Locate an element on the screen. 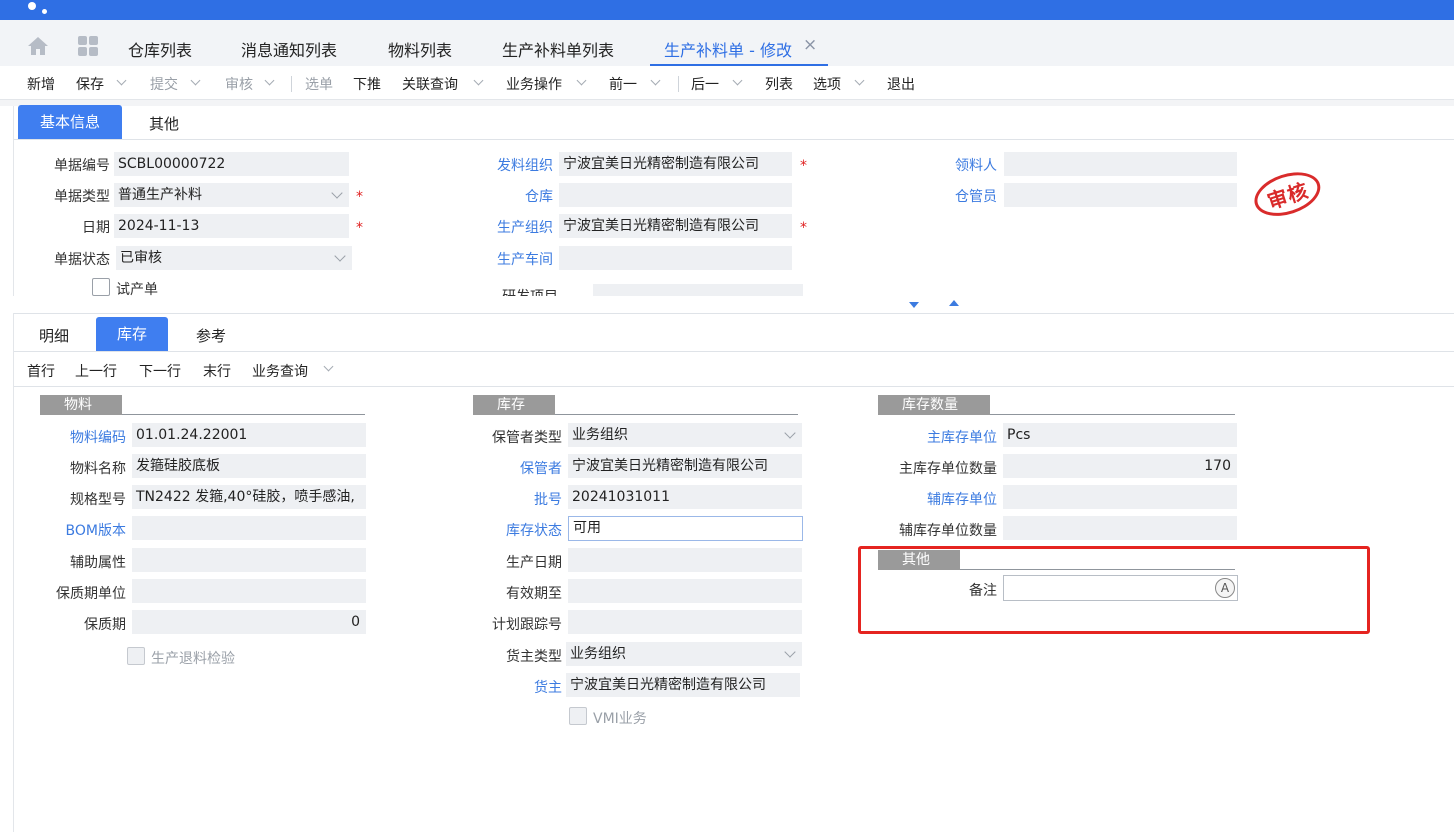 This screenshot has height=832, width=1454. expand-down-icon is located at coordinates (914, 305).